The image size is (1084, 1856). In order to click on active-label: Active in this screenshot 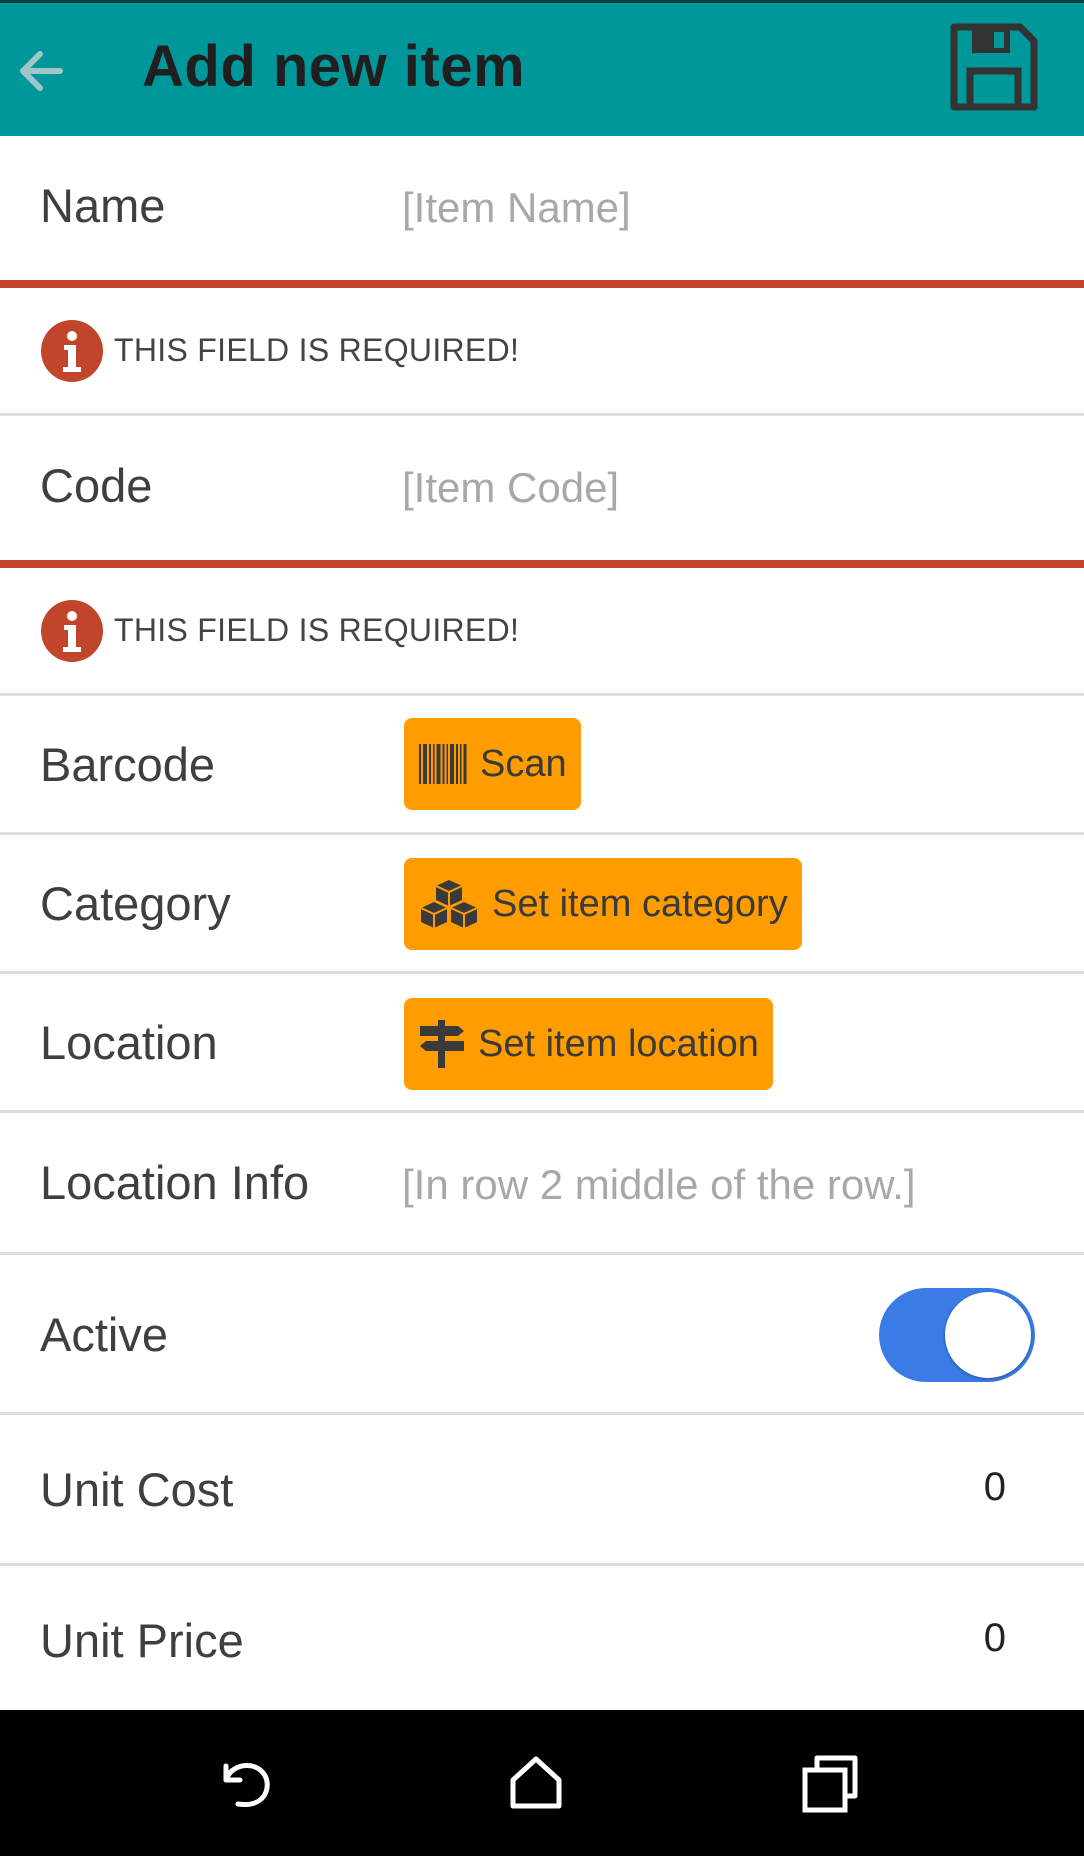, I will do `click(104, 1334)`.